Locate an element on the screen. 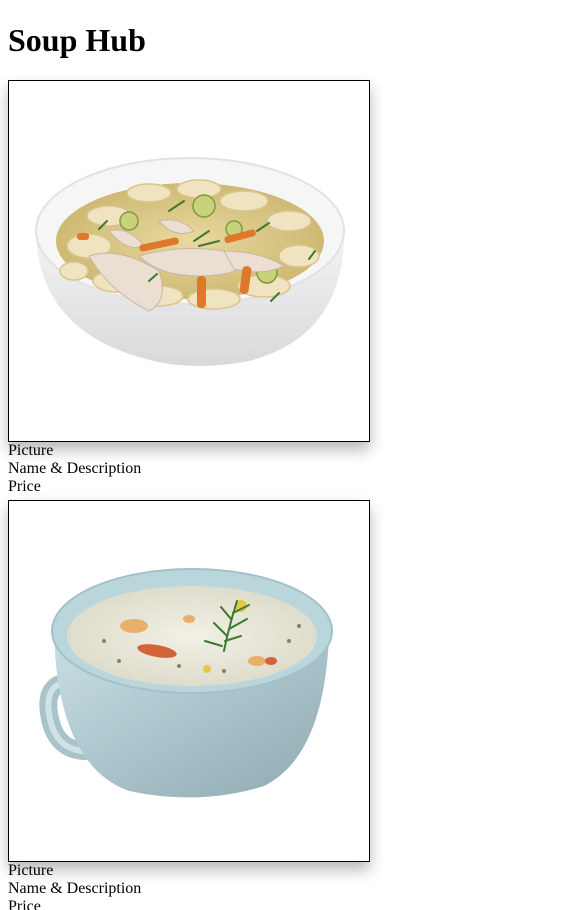 Image resolution: width=586 pixels, height=910 pixels. page-title: Soup Hub is located at coordinates (77, 40).